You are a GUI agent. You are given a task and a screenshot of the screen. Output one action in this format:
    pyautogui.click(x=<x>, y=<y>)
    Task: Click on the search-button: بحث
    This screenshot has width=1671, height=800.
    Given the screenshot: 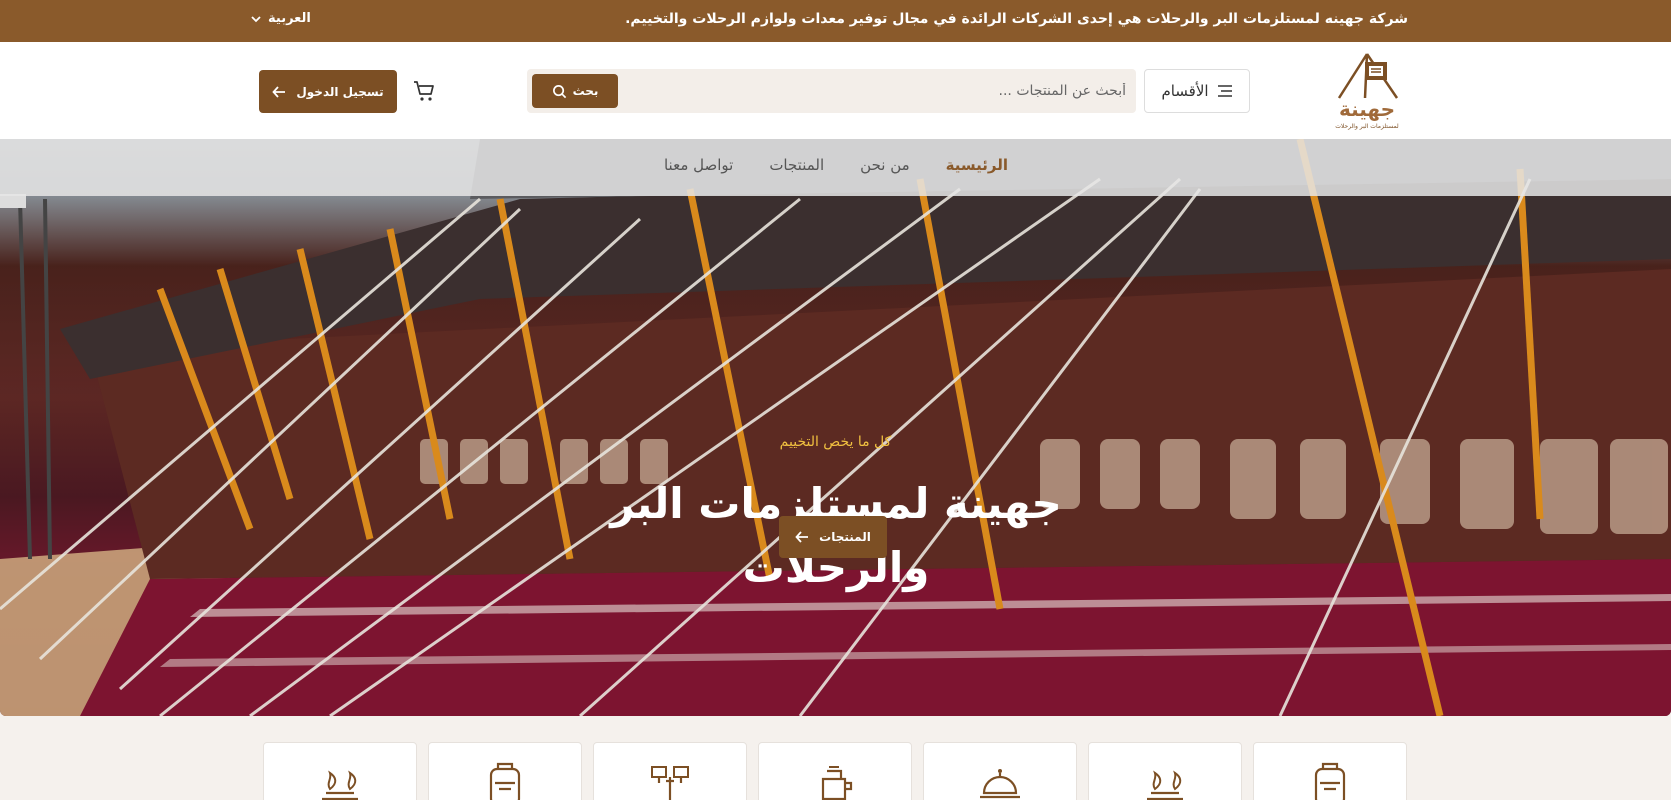 What is the action you would take?
    pyautogui.click(x=575, y=91)
    